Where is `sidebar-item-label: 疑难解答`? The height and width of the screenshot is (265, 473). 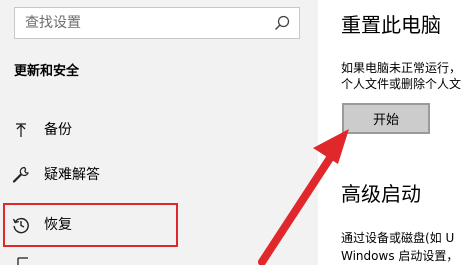
sidebar-item-label: 疑难解答 is located at coordinates (72, 175).